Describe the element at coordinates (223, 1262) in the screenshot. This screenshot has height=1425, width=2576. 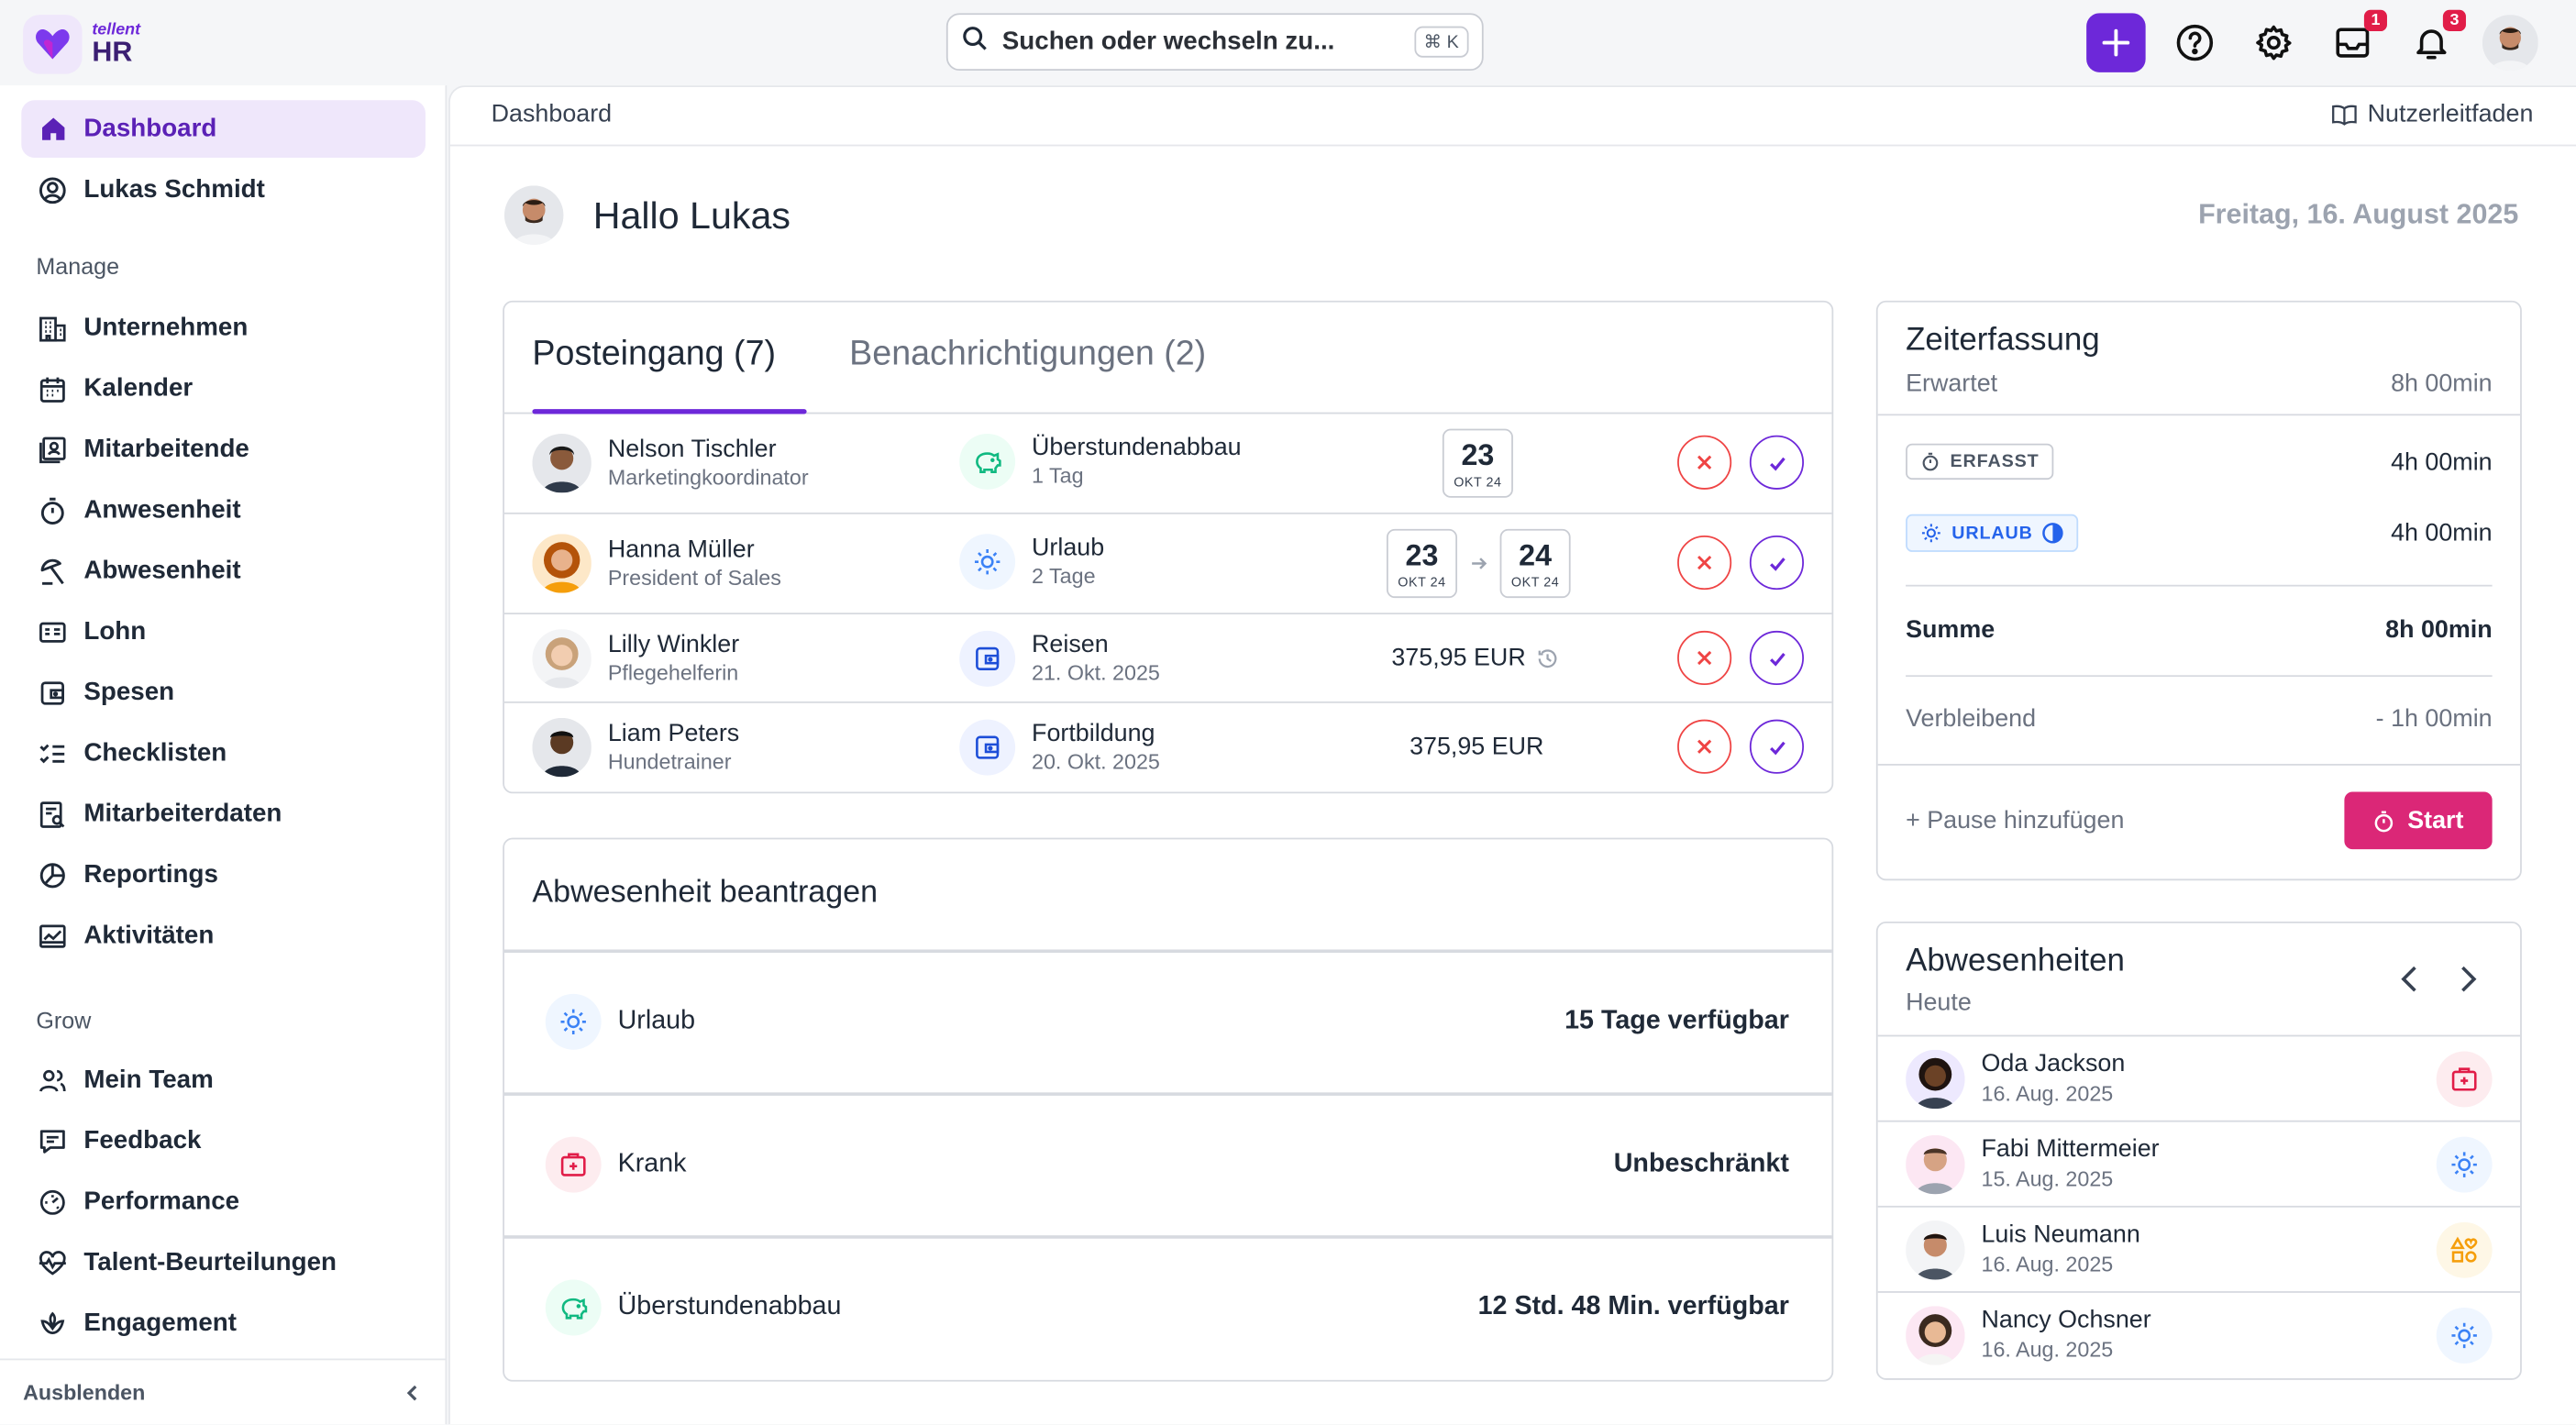
I see `sidebar-item-talent-beurteilungen: Talent-Beurteilungen` at that location.